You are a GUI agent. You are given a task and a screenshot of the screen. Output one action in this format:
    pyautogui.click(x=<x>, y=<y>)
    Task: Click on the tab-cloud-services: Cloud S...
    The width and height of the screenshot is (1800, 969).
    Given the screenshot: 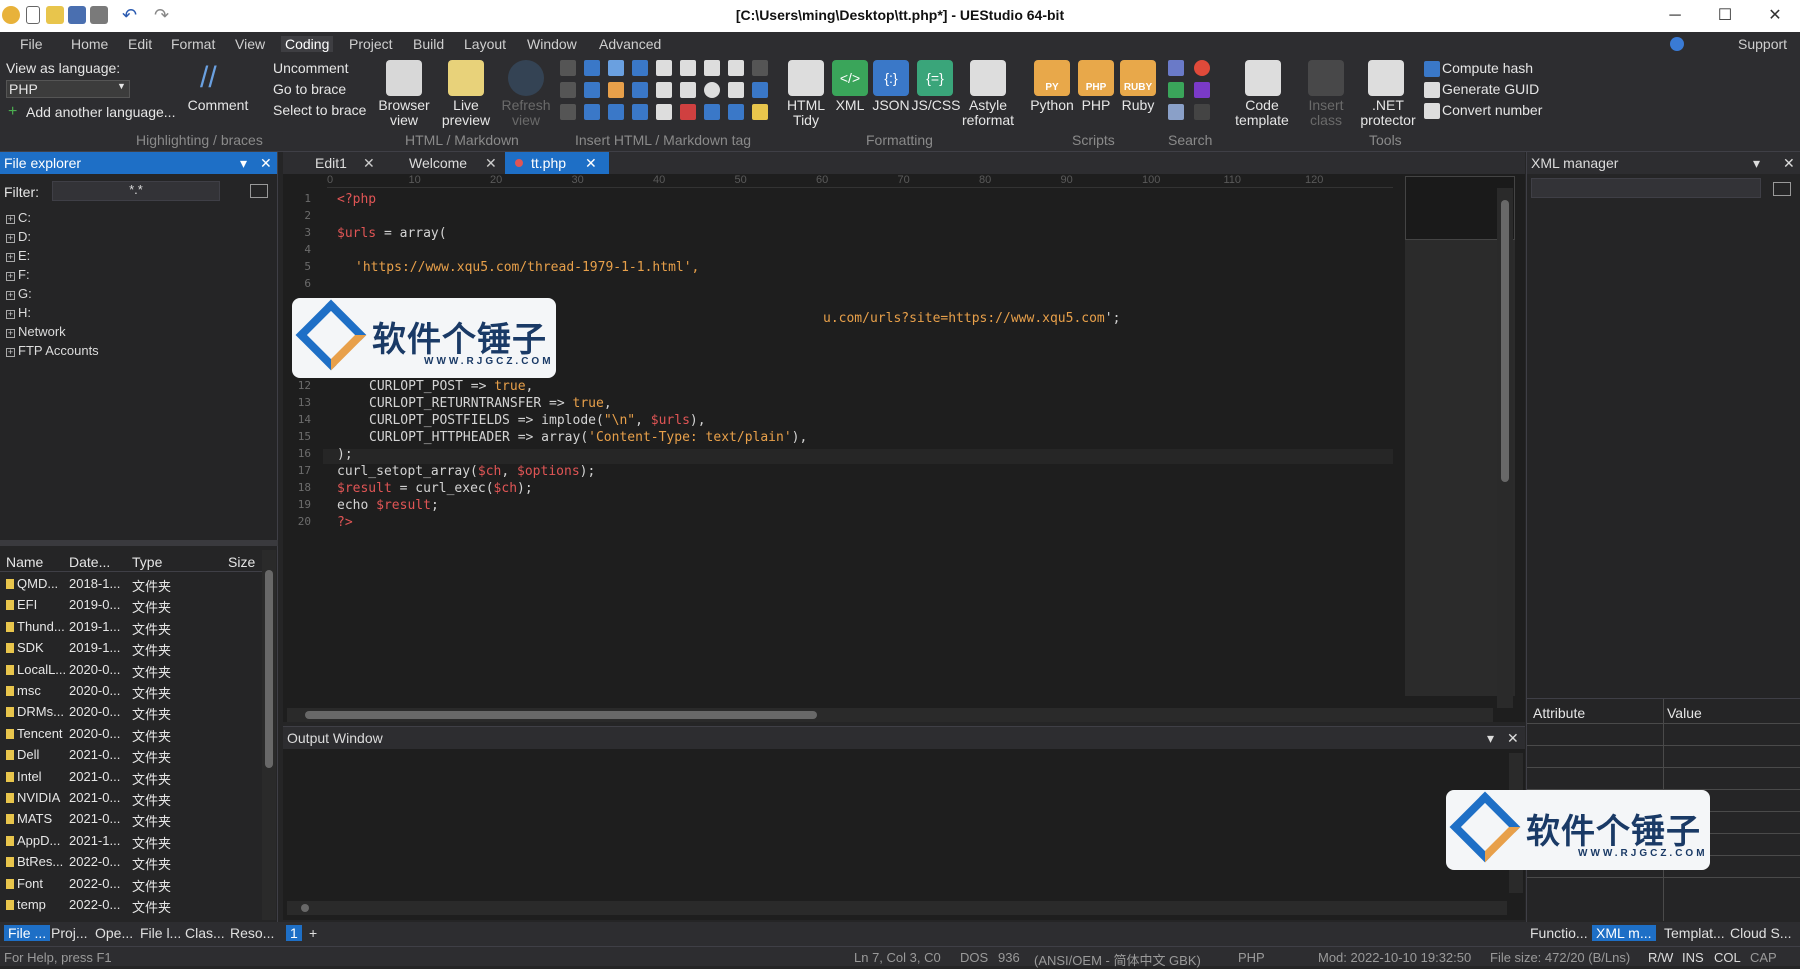 What is the action you would take?
    pyautogui.click(x=1760, y=933)
    